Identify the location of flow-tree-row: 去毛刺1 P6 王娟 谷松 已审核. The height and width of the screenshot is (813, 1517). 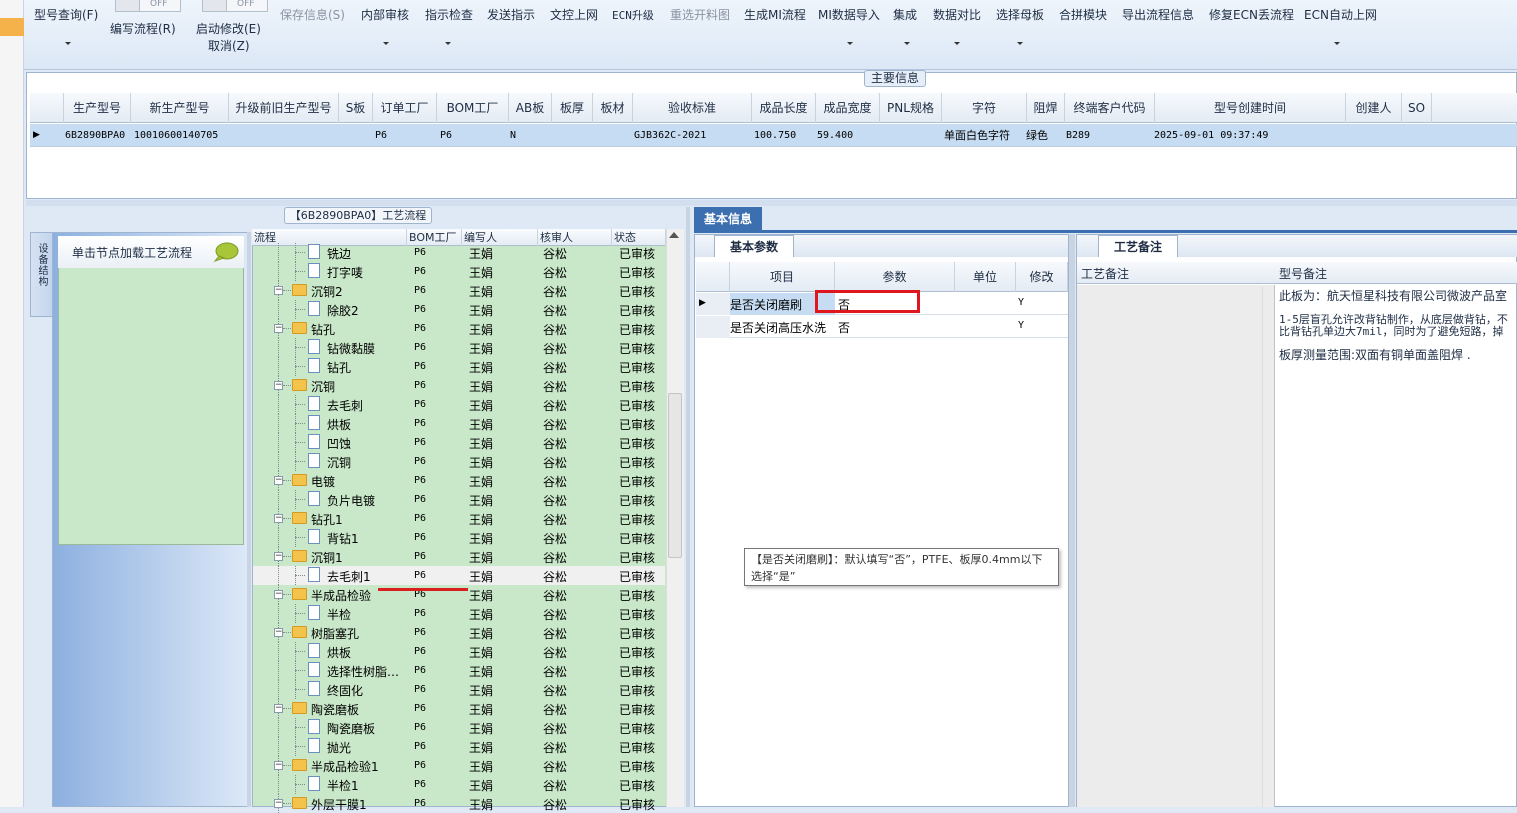
(459, 575).